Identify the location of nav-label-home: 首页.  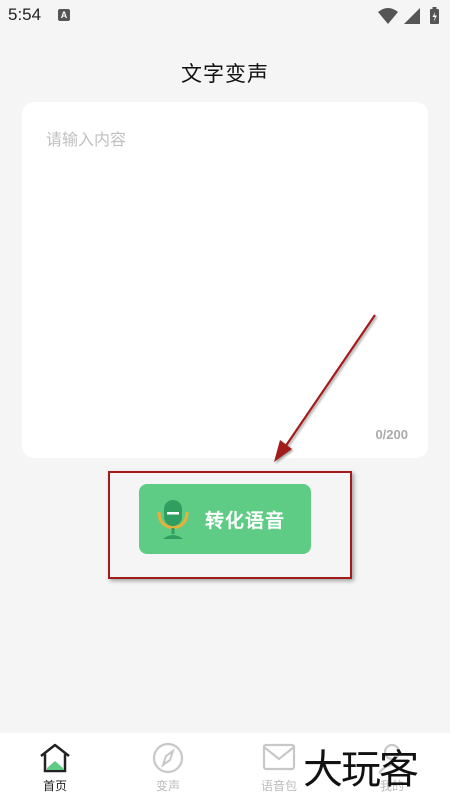
(54, 786).